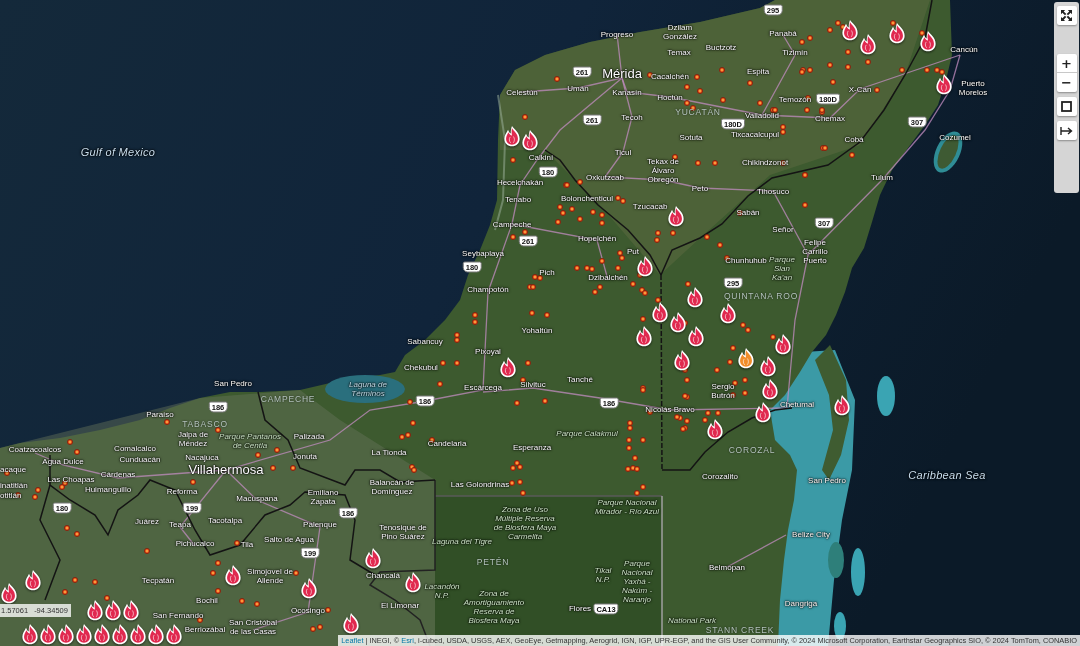 This screenshot has height=646, width=1080. Describe the element at coordinates (622, 73) in the screenshot. I see `city-label: Mérida` at that location.